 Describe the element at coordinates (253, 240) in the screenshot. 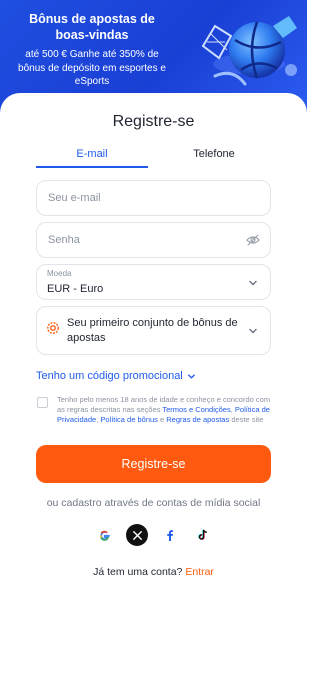

I see `eye-off-icon` at that location.